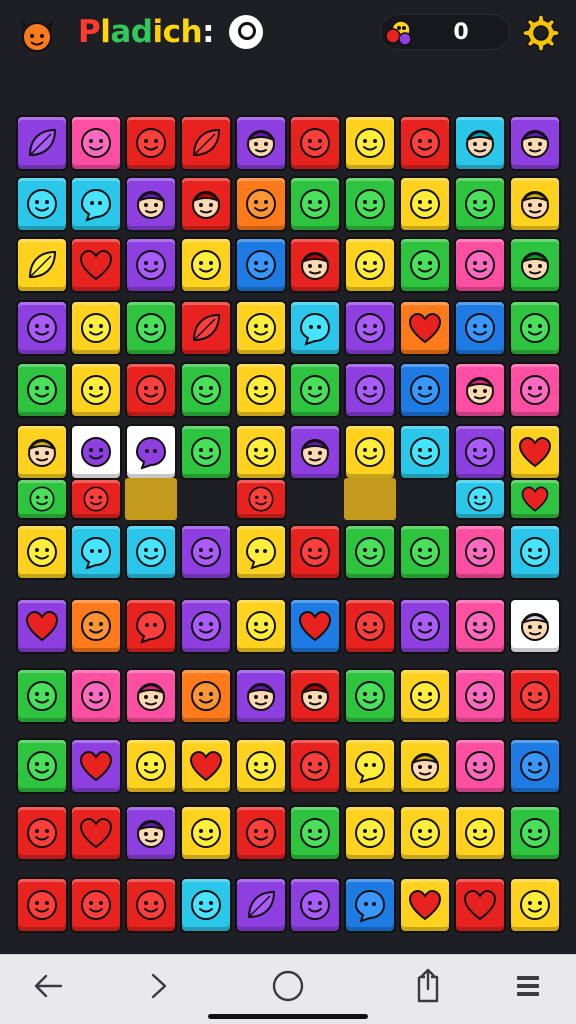 This screenshot has width=576, height=1024. Describe the element at coordinates (528, 986) in the screenshot. I see `menu-button` at that location.